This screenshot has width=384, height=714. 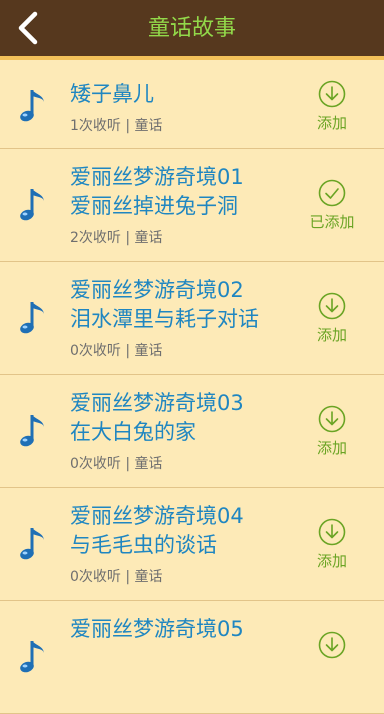 I want to click on check-circle-icon, so click(x=332, y=193).